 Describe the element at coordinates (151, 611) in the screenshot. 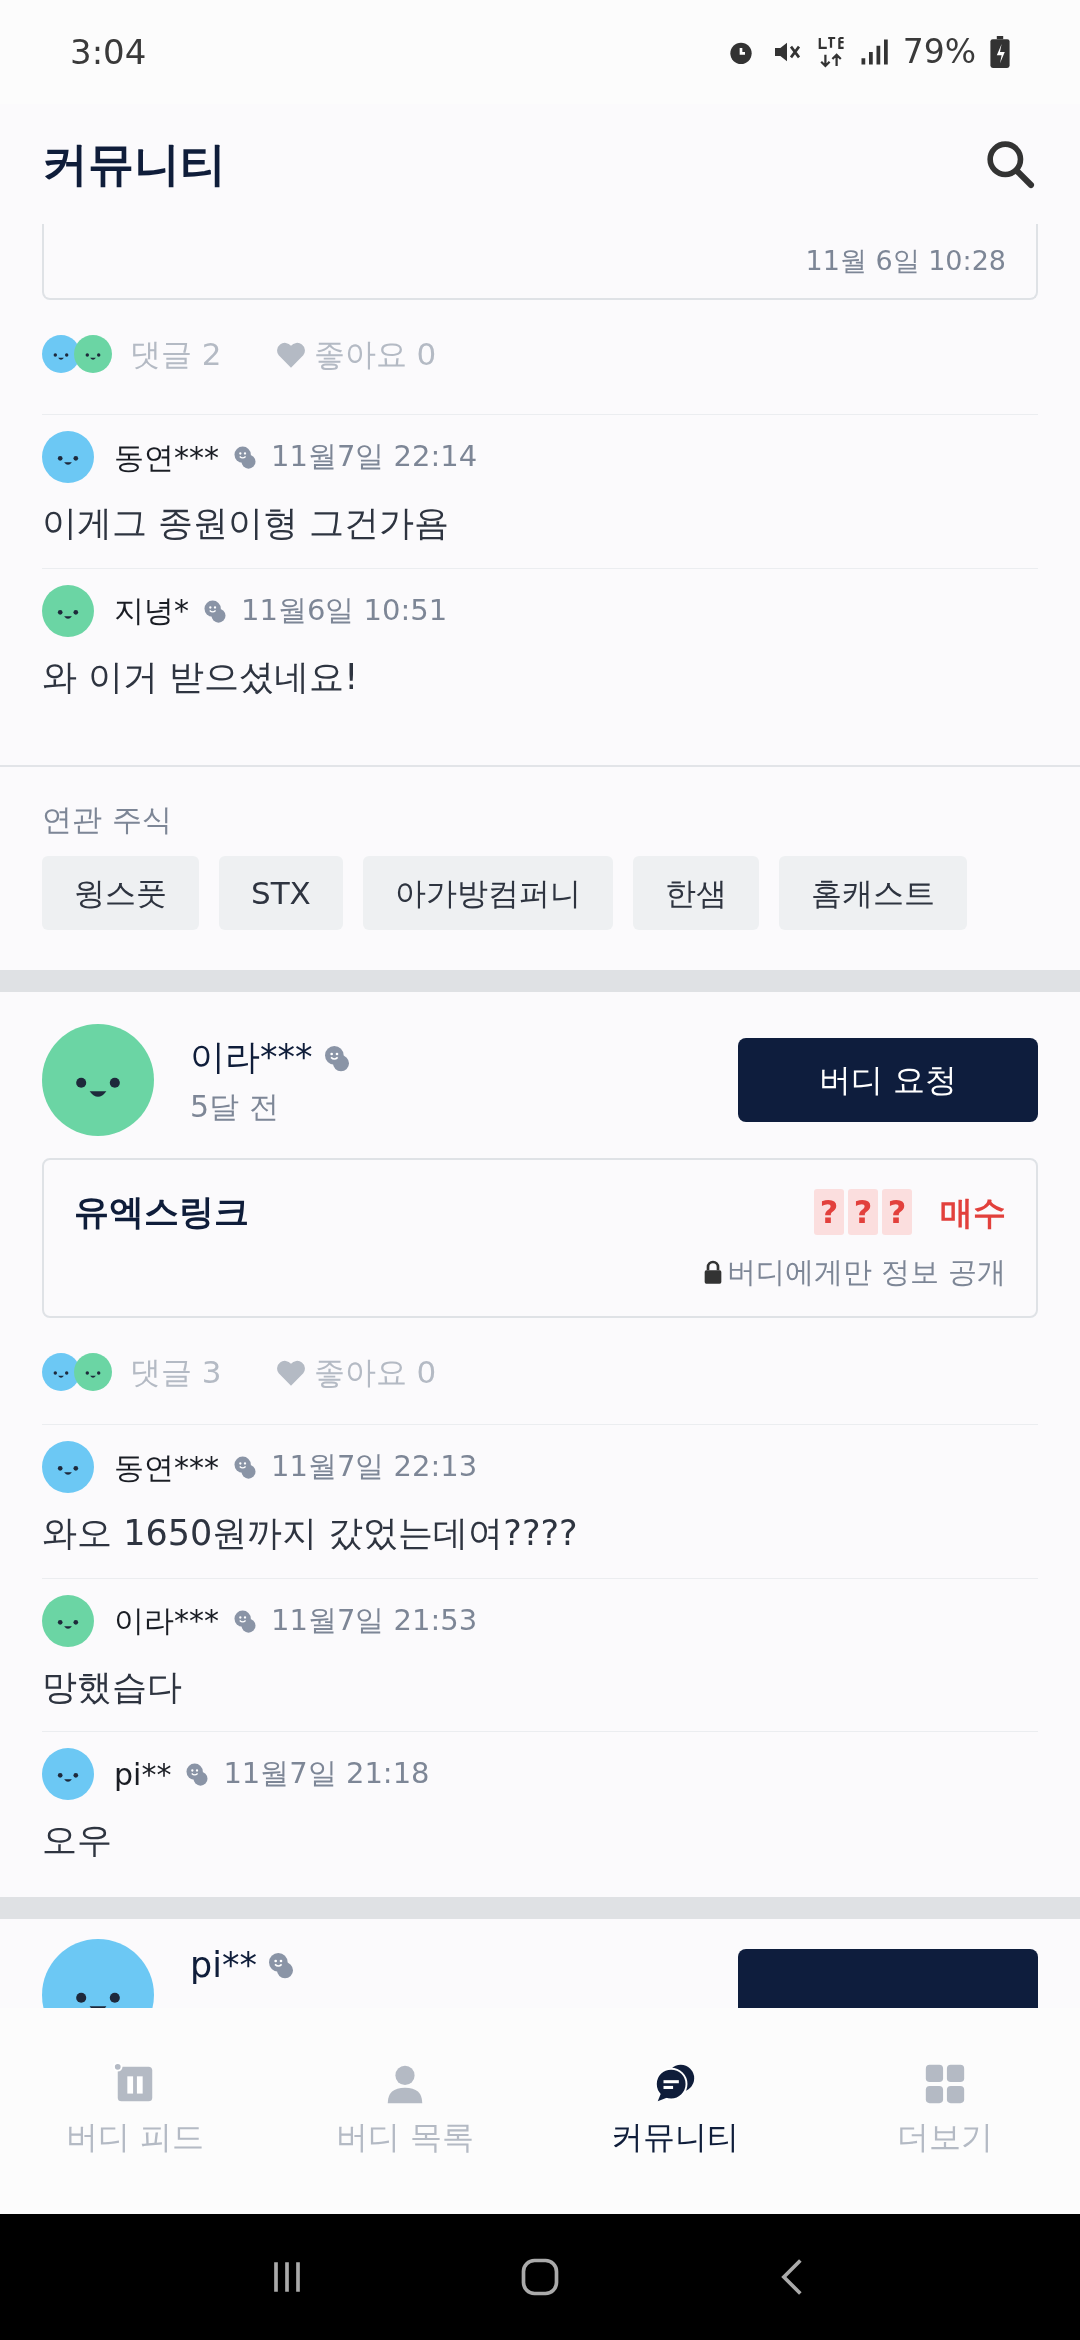

I see `commenter-name: 지녕*` at that location.